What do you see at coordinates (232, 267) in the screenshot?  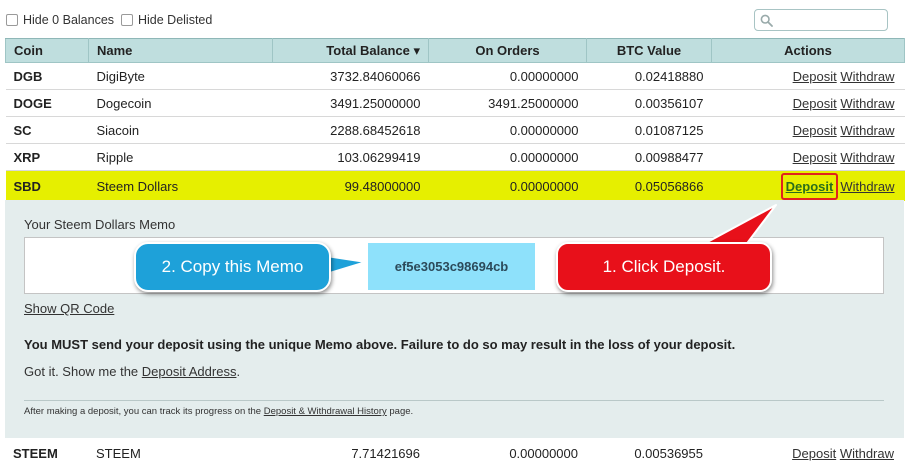 I see `copy-memo-callout: 2. Copy this Memo` at bounding box center [232, 267].